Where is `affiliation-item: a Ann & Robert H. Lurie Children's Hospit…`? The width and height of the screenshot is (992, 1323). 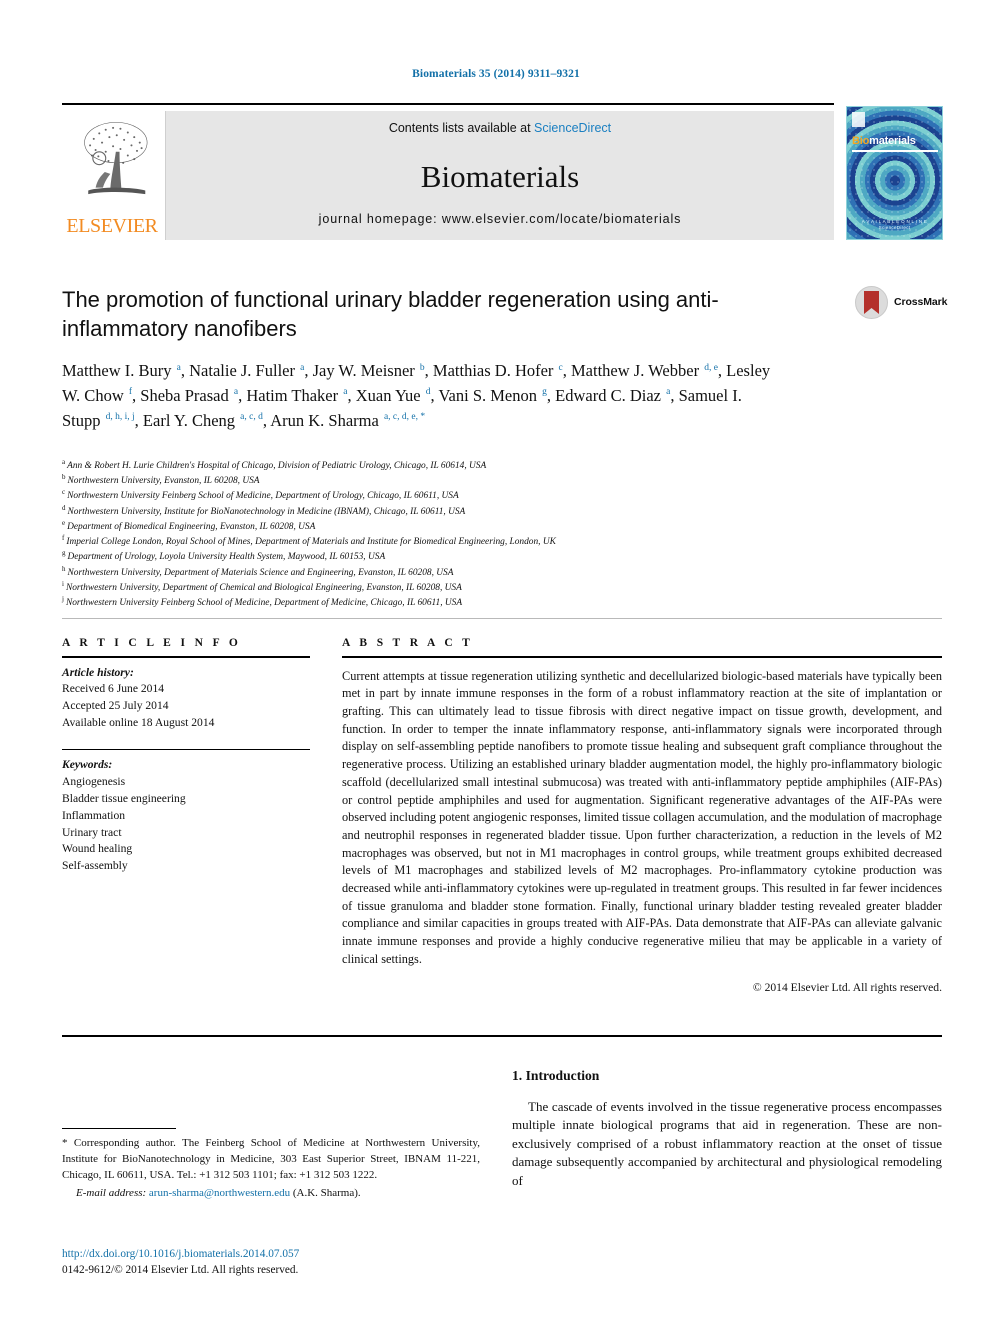
affiliation-item: a Ann & Robert H. Lurie Children's Hospit… is located at coordinates (462, 466).